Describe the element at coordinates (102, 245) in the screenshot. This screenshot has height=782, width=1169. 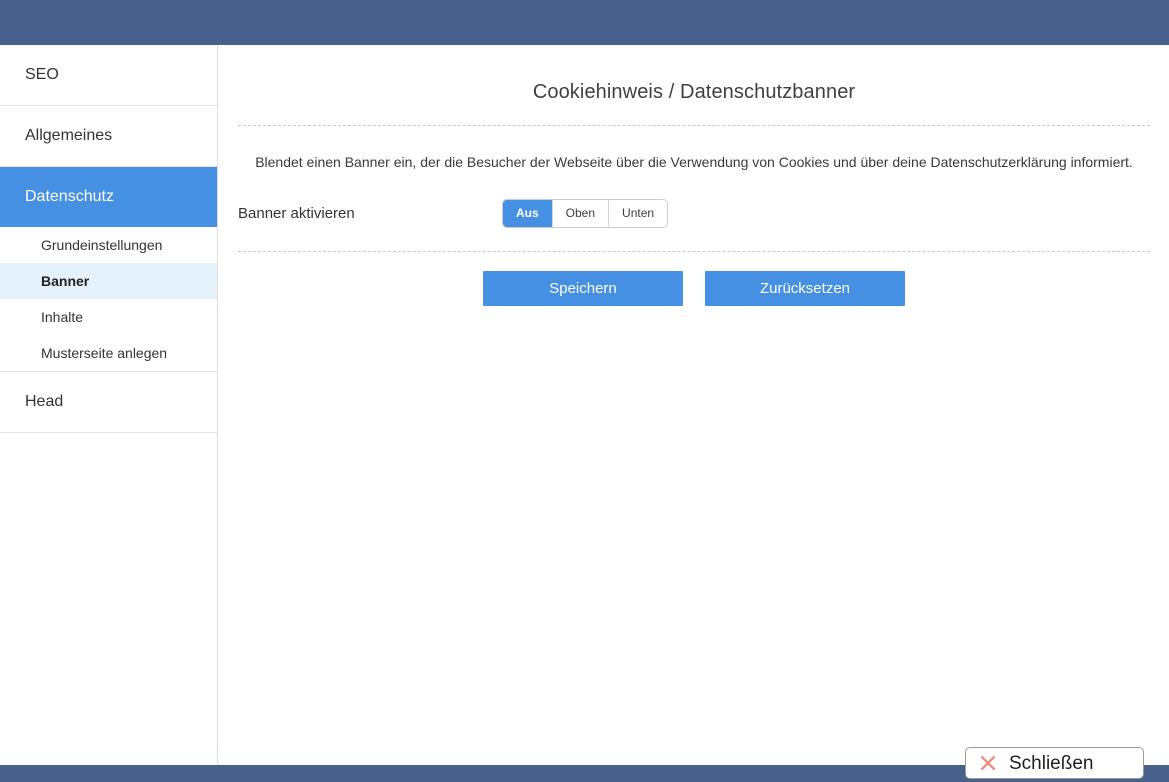
I see `sidebar-subitem-label: Grundeinstellungen` at that location.